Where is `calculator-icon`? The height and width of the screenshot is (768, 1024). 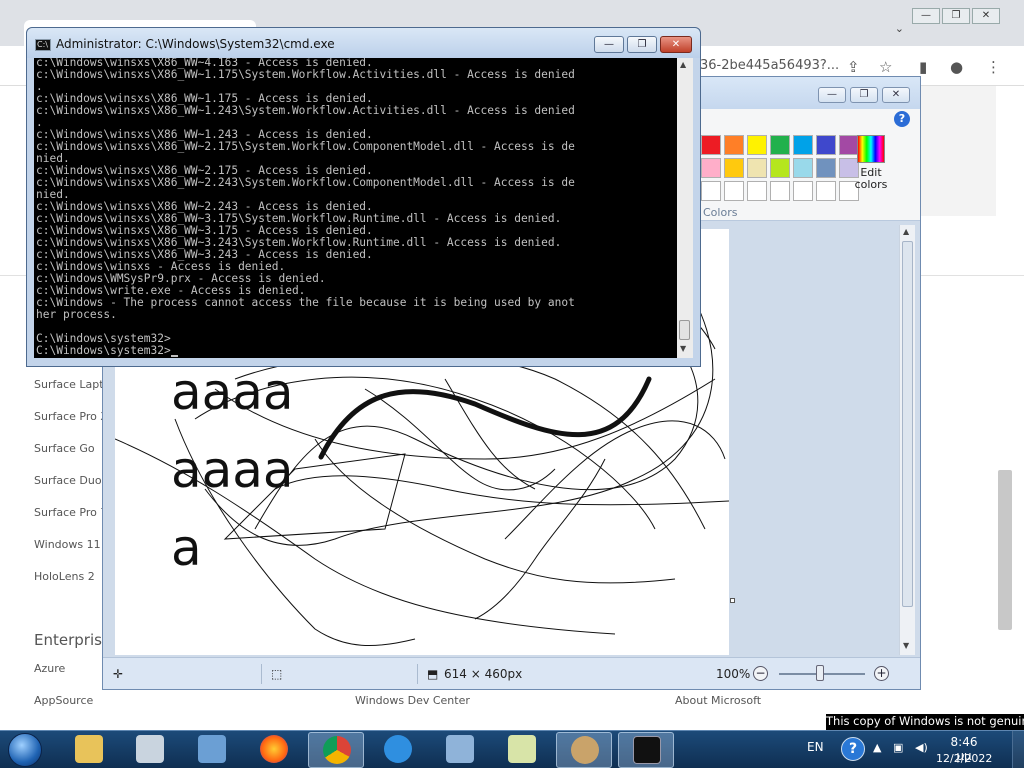 calculator-icon is located at coordinates (150, 749).